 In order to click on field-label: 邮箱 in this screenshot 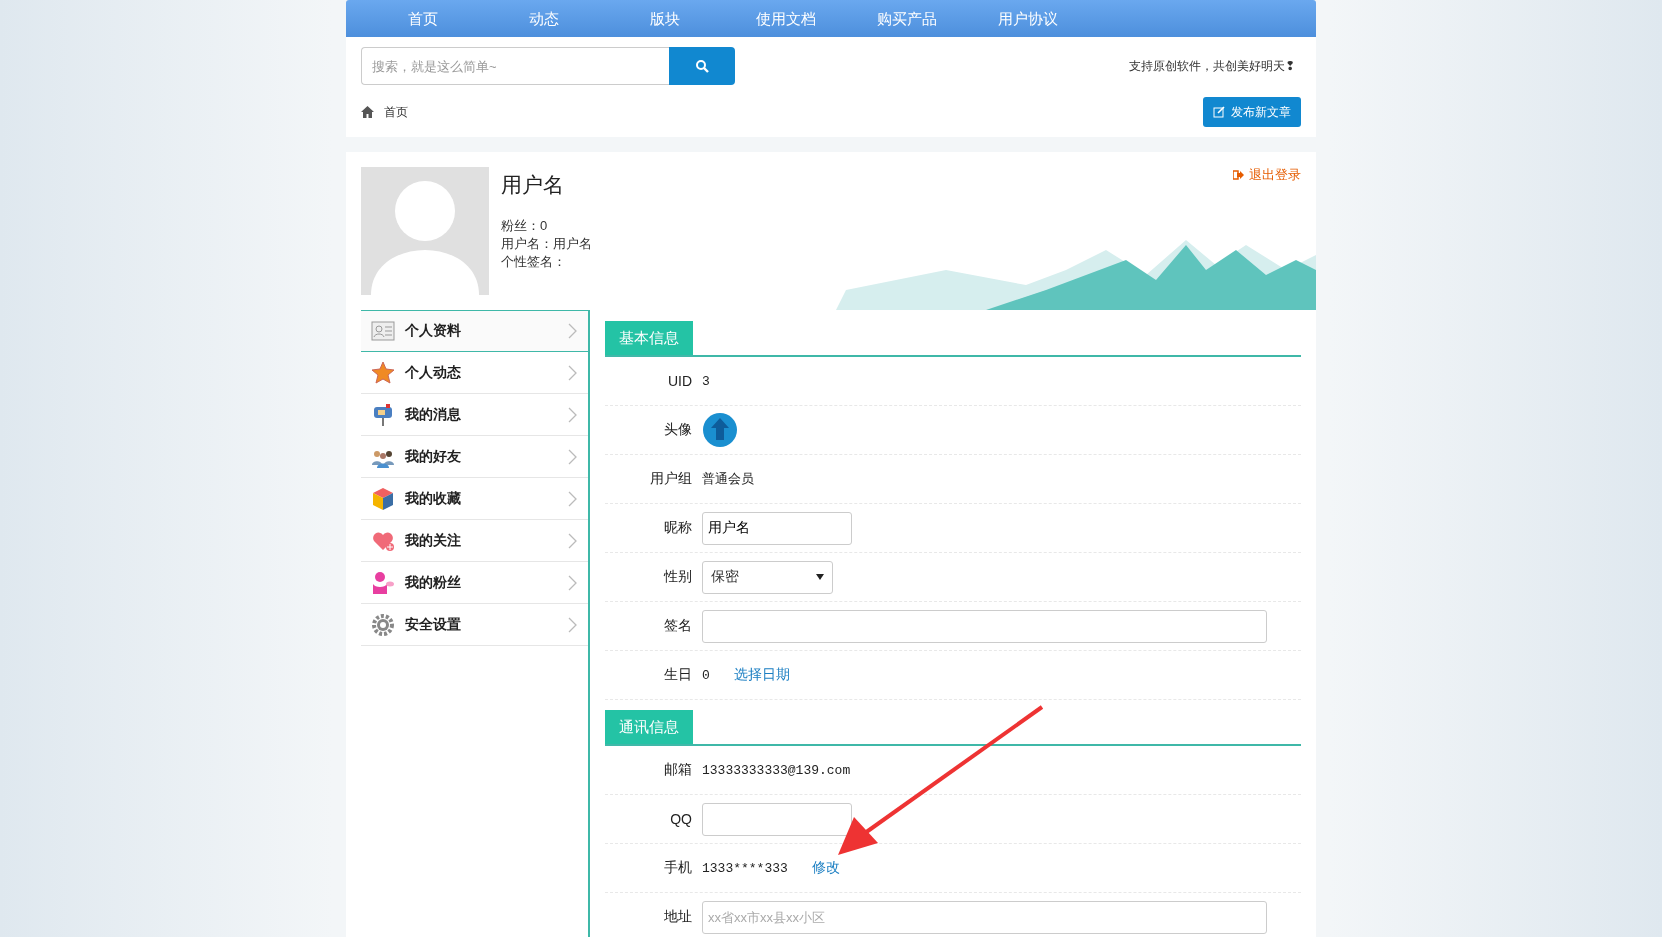, I will do `click(677, 770)`.